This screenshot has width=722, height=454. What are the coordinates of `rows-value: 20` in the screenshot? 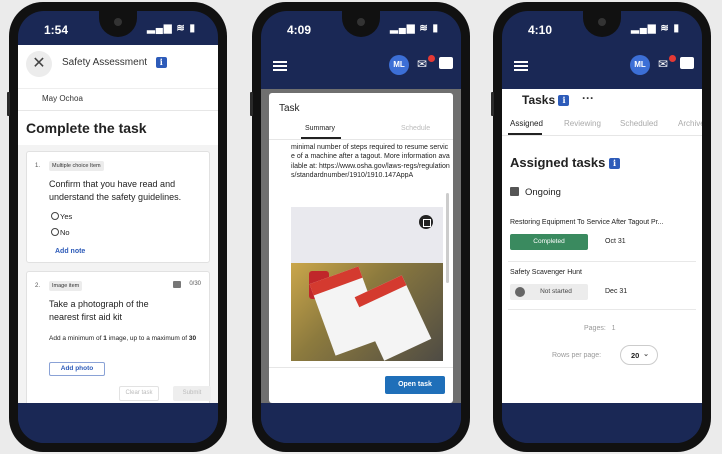 It's located at (635, 355).